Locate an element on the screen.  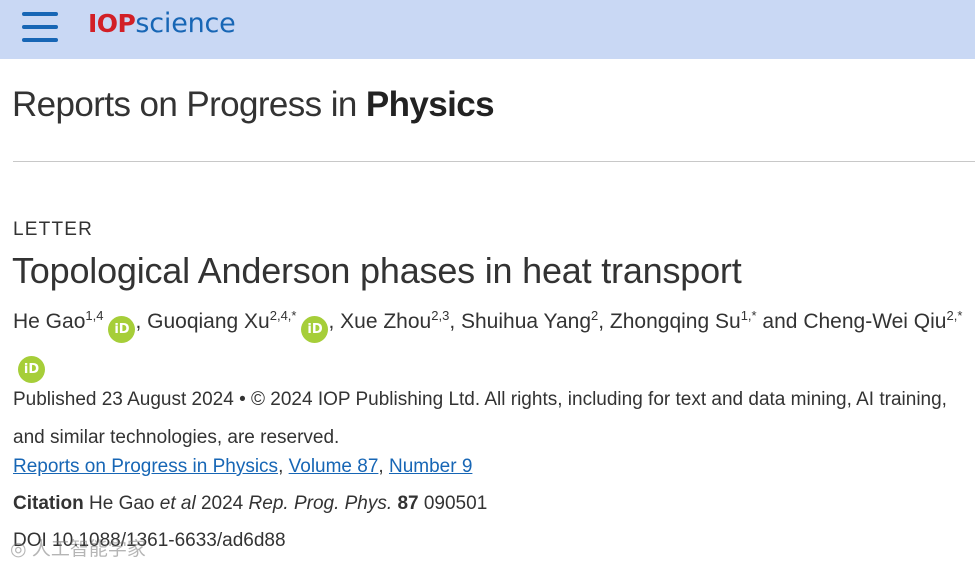
citation-label: Citation is located at coordinates (48, 503).